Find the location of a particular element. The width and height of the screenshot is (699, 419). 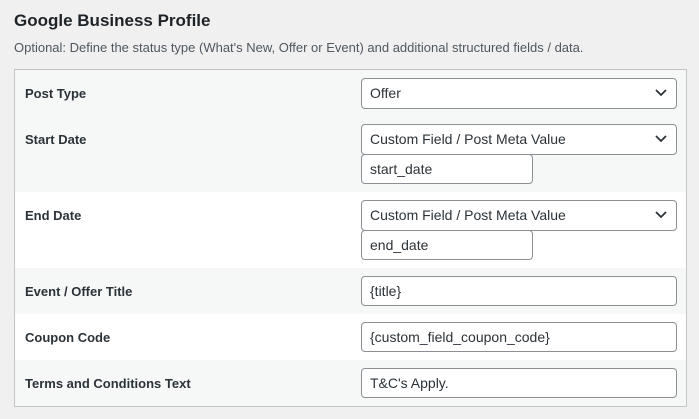

row-coupon-code: Coupon Code {custom_field_coupon_code} is located at coordinates (350, 337).